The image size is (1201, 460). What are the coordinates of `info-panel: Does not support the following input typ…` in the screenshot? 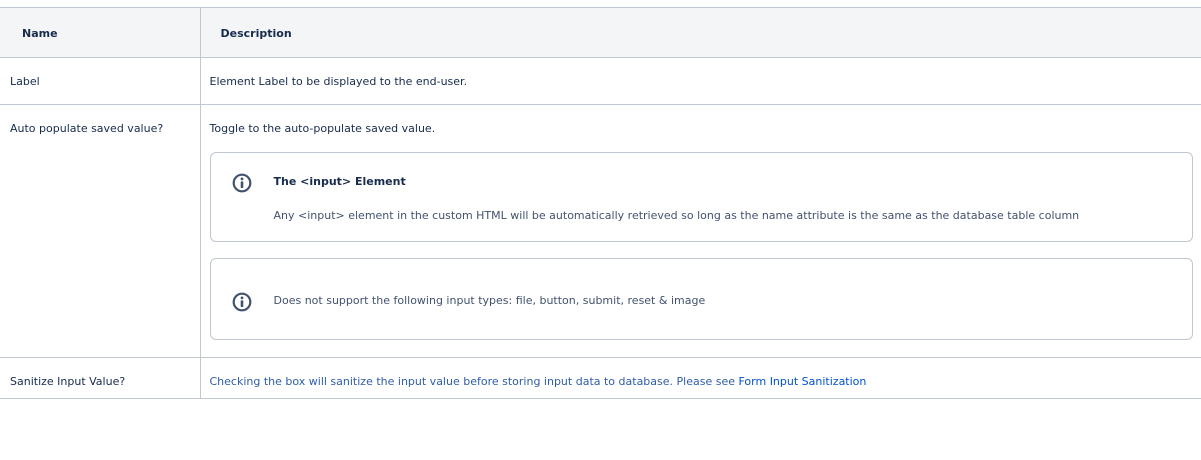 It's located at (701, 299).